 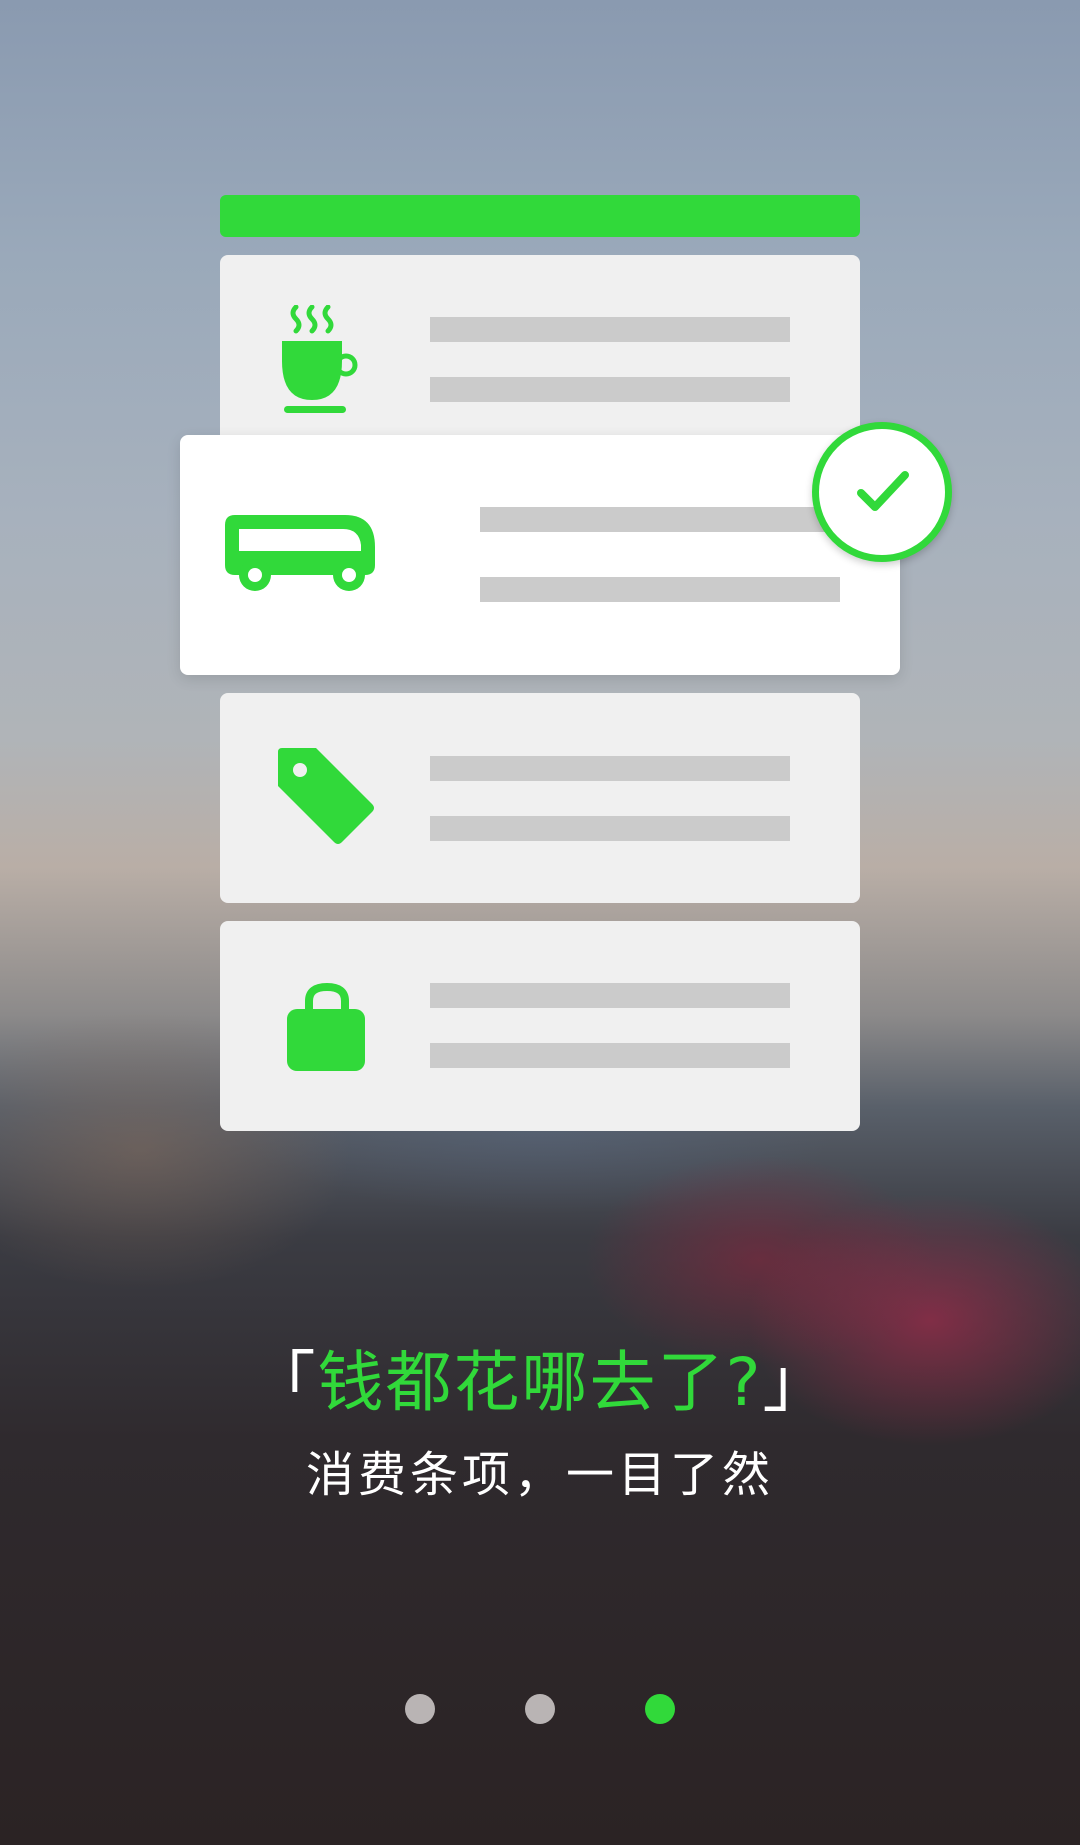 I want to click on close-quote: 」, so click(x=796, y=1382).